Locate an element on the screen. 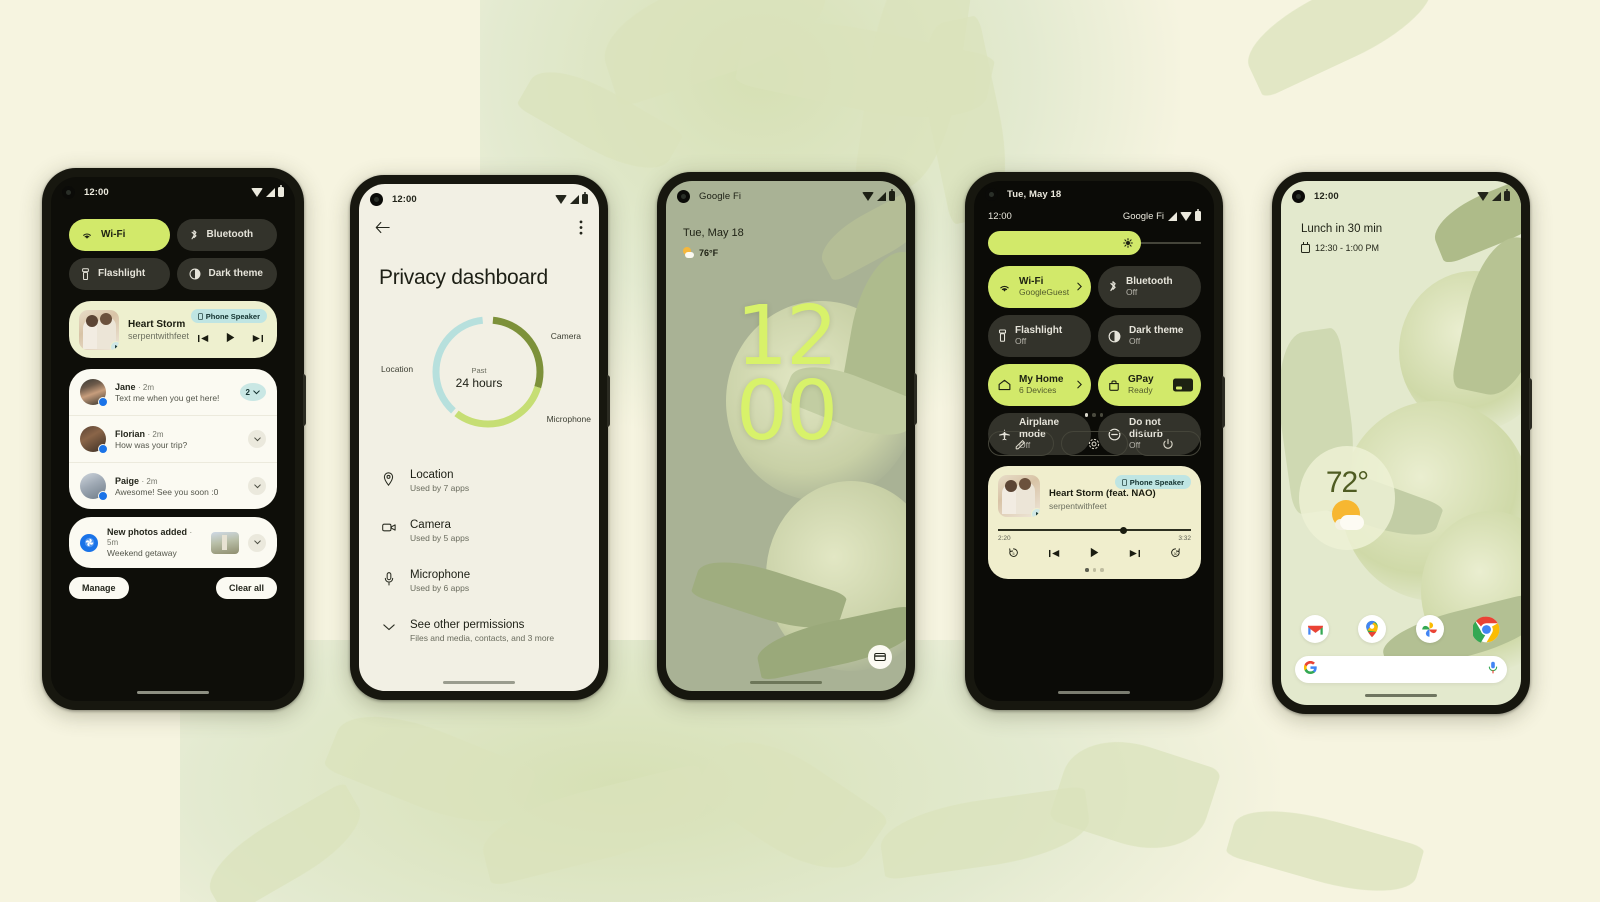 Image resolution: width=1600 pixels, height=902 pixels. media-page-indicator is located at coordinates (1094, 570).